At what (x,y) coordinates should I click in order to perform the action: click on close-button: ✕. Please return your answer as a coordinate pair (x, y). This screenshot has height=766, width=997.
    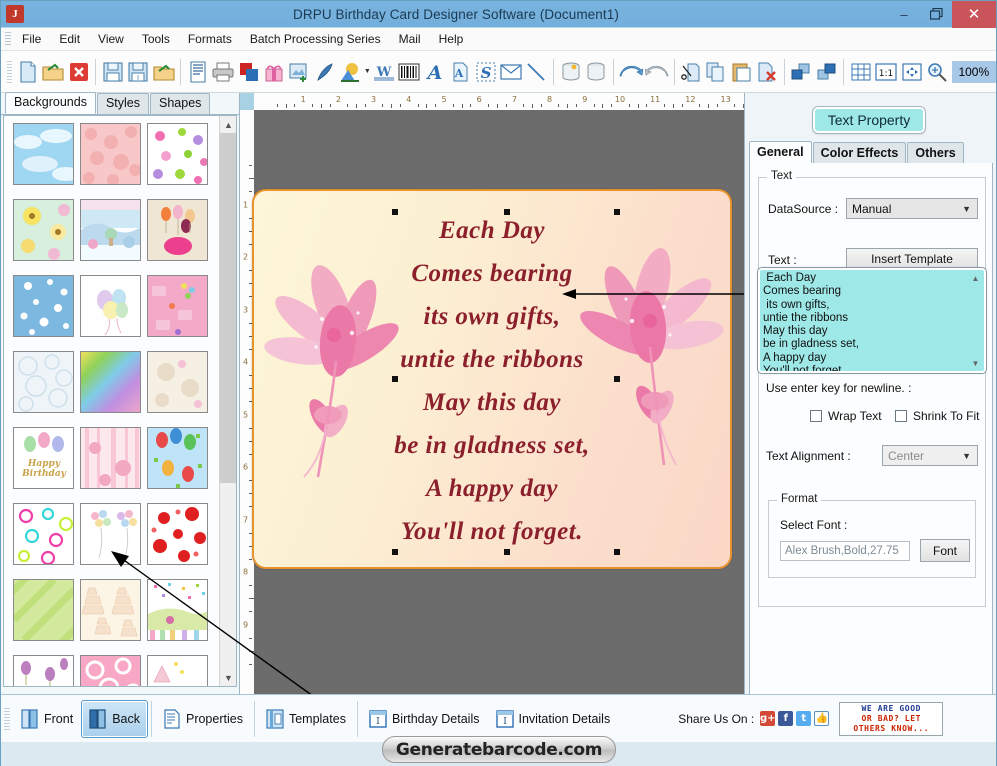
    Looking at the image, I should click on (974, 14).